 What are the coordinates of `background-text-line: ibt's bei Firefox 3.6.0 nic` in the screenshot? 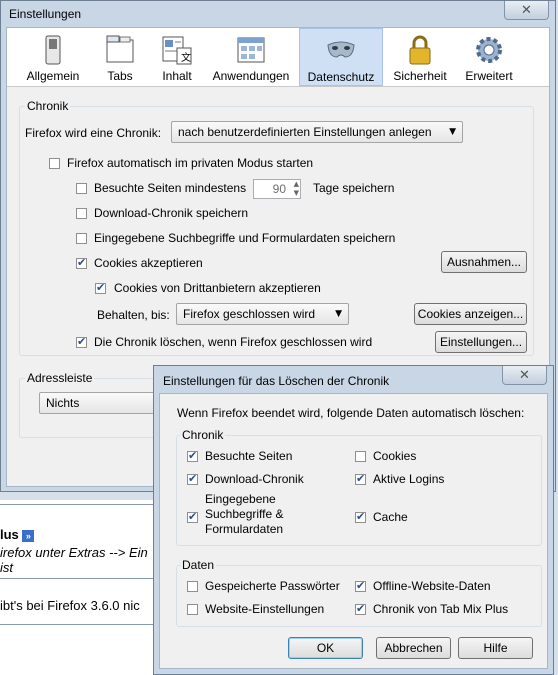 It's located at (70, 605).